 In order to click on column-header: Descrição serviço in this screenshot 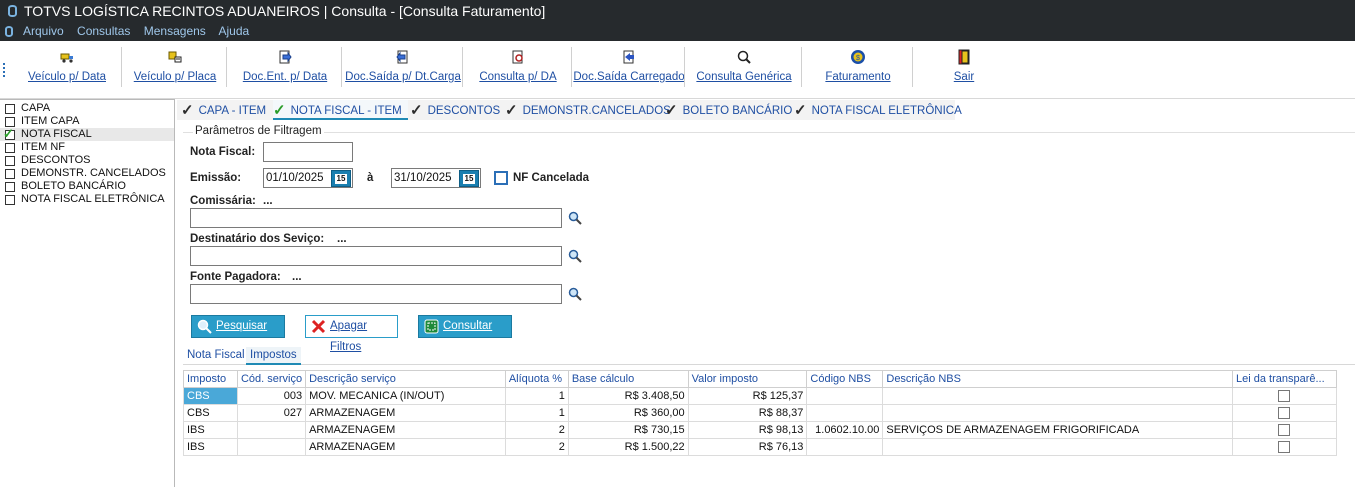, I will do `click(405, 379)`.